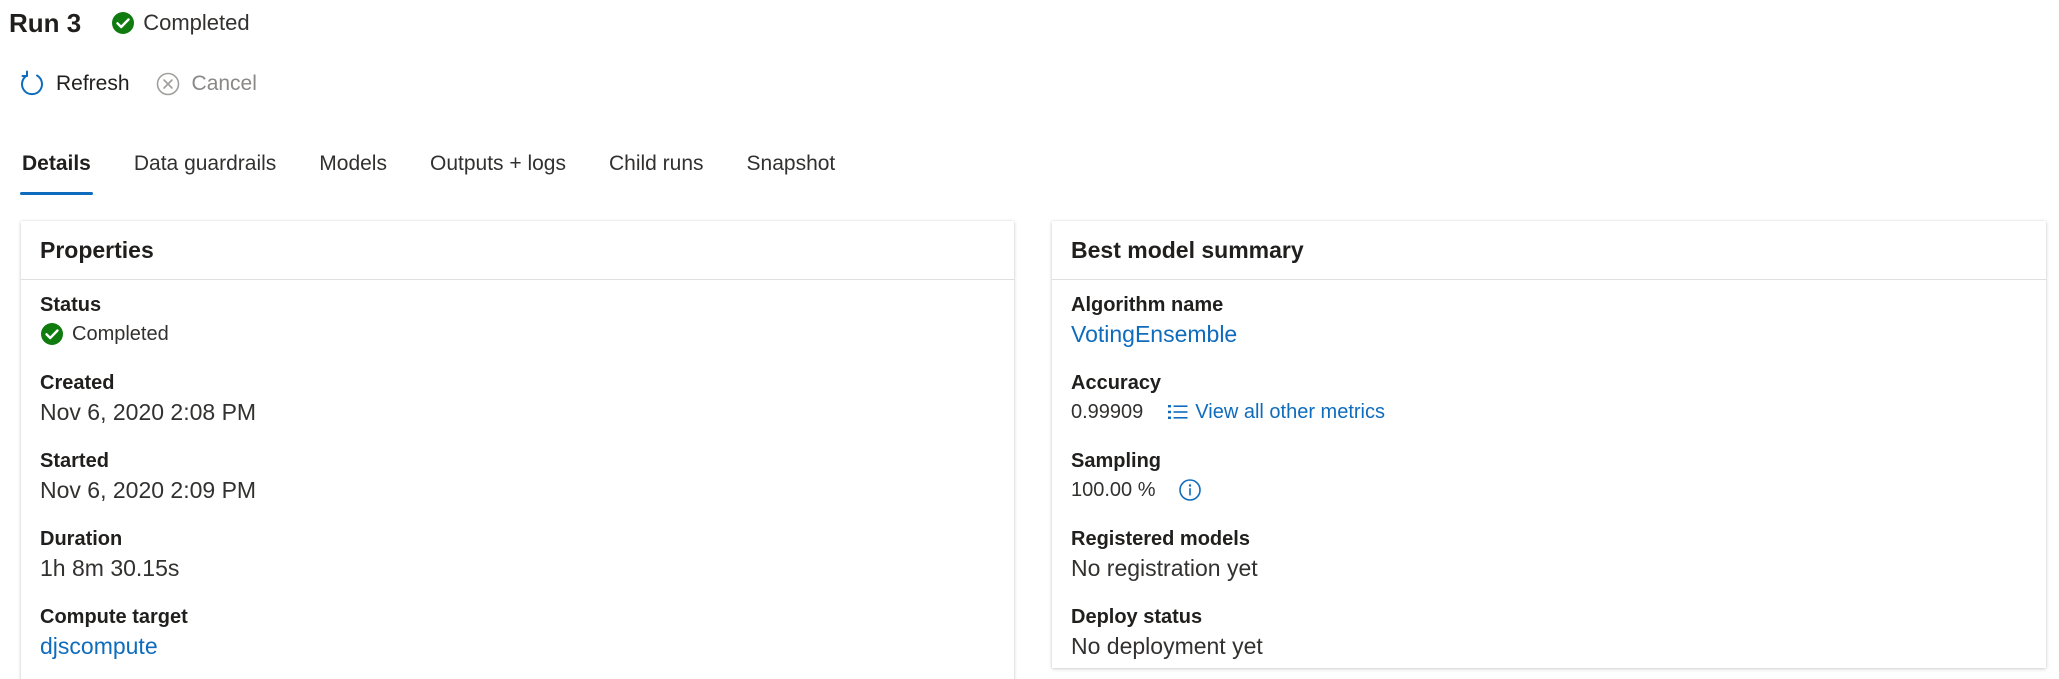 The width and height of the screenshot is (2059, 679). I want to click on algorithm-field: Algorithm name VotingEnsemble, so click(1549, 321).